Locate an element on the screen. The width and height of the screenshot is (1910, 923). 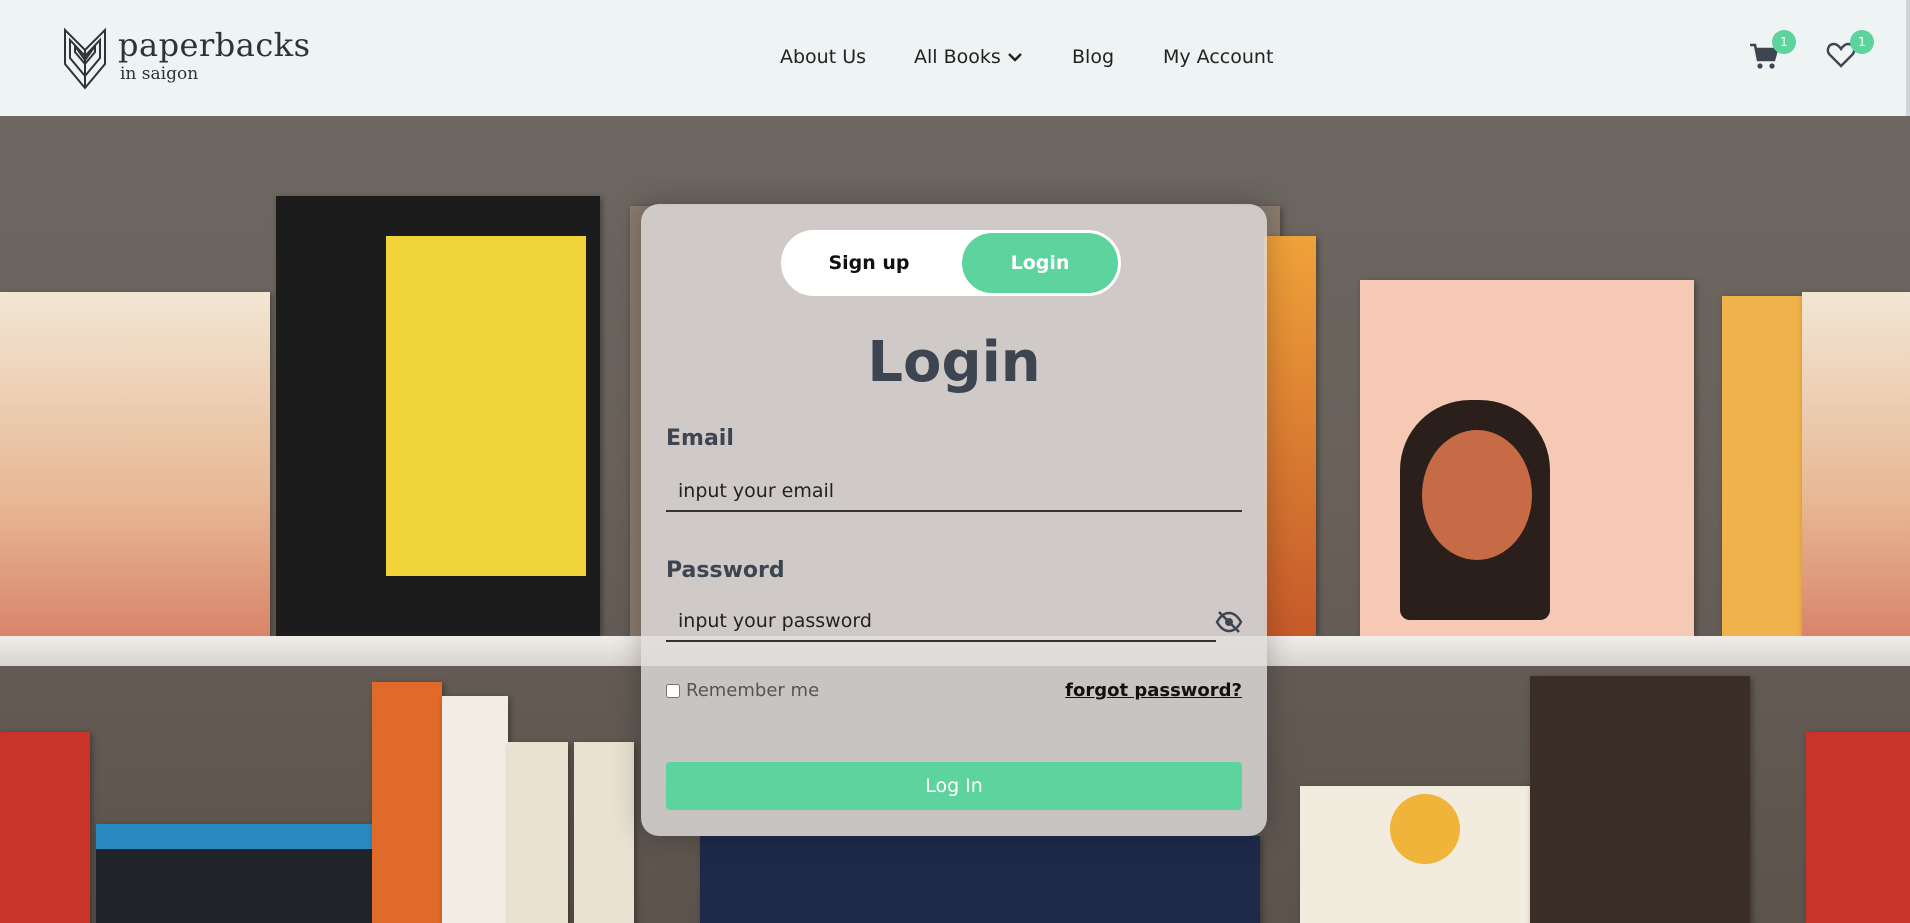
book-leaves-icon is located at coordinates (85, 58).